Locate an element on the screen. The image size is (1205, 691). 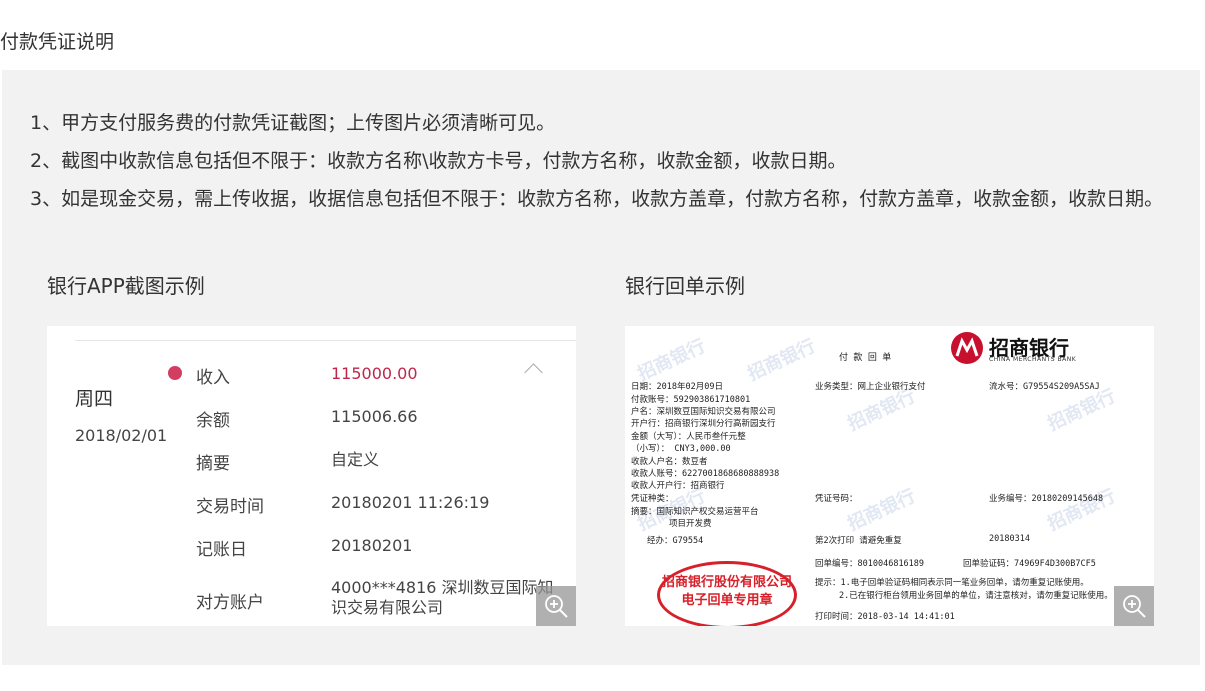
receipt-tip-1: 提示：1.电子回单验证码相同表示同一笔业务回单，请勿重复记账使用。 is located at coordinates (952, 583).